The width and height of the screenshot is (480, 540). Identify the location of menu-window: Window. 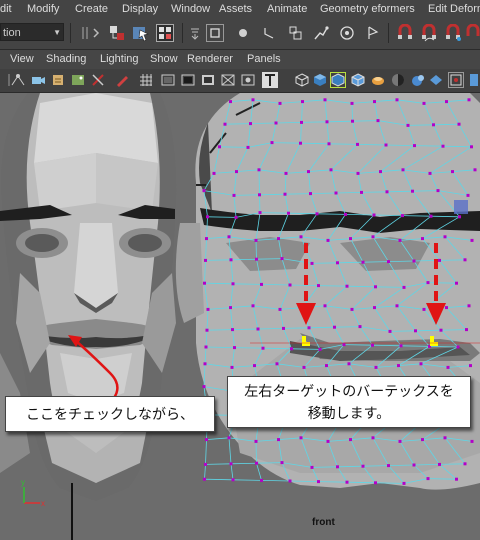
(190, 9).